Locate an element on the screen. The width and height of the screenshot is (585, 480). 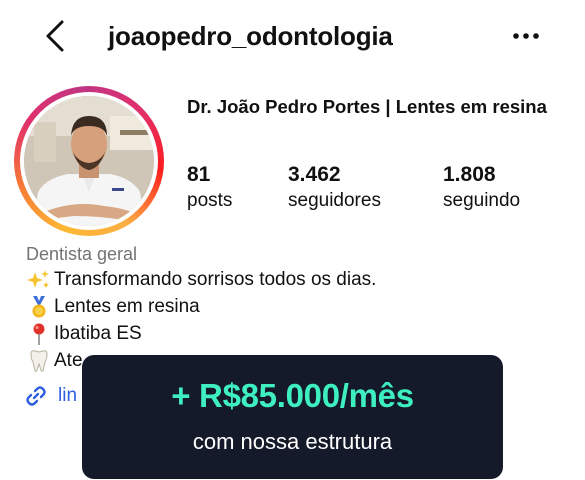
back-button is located at coordinates (55, 36).